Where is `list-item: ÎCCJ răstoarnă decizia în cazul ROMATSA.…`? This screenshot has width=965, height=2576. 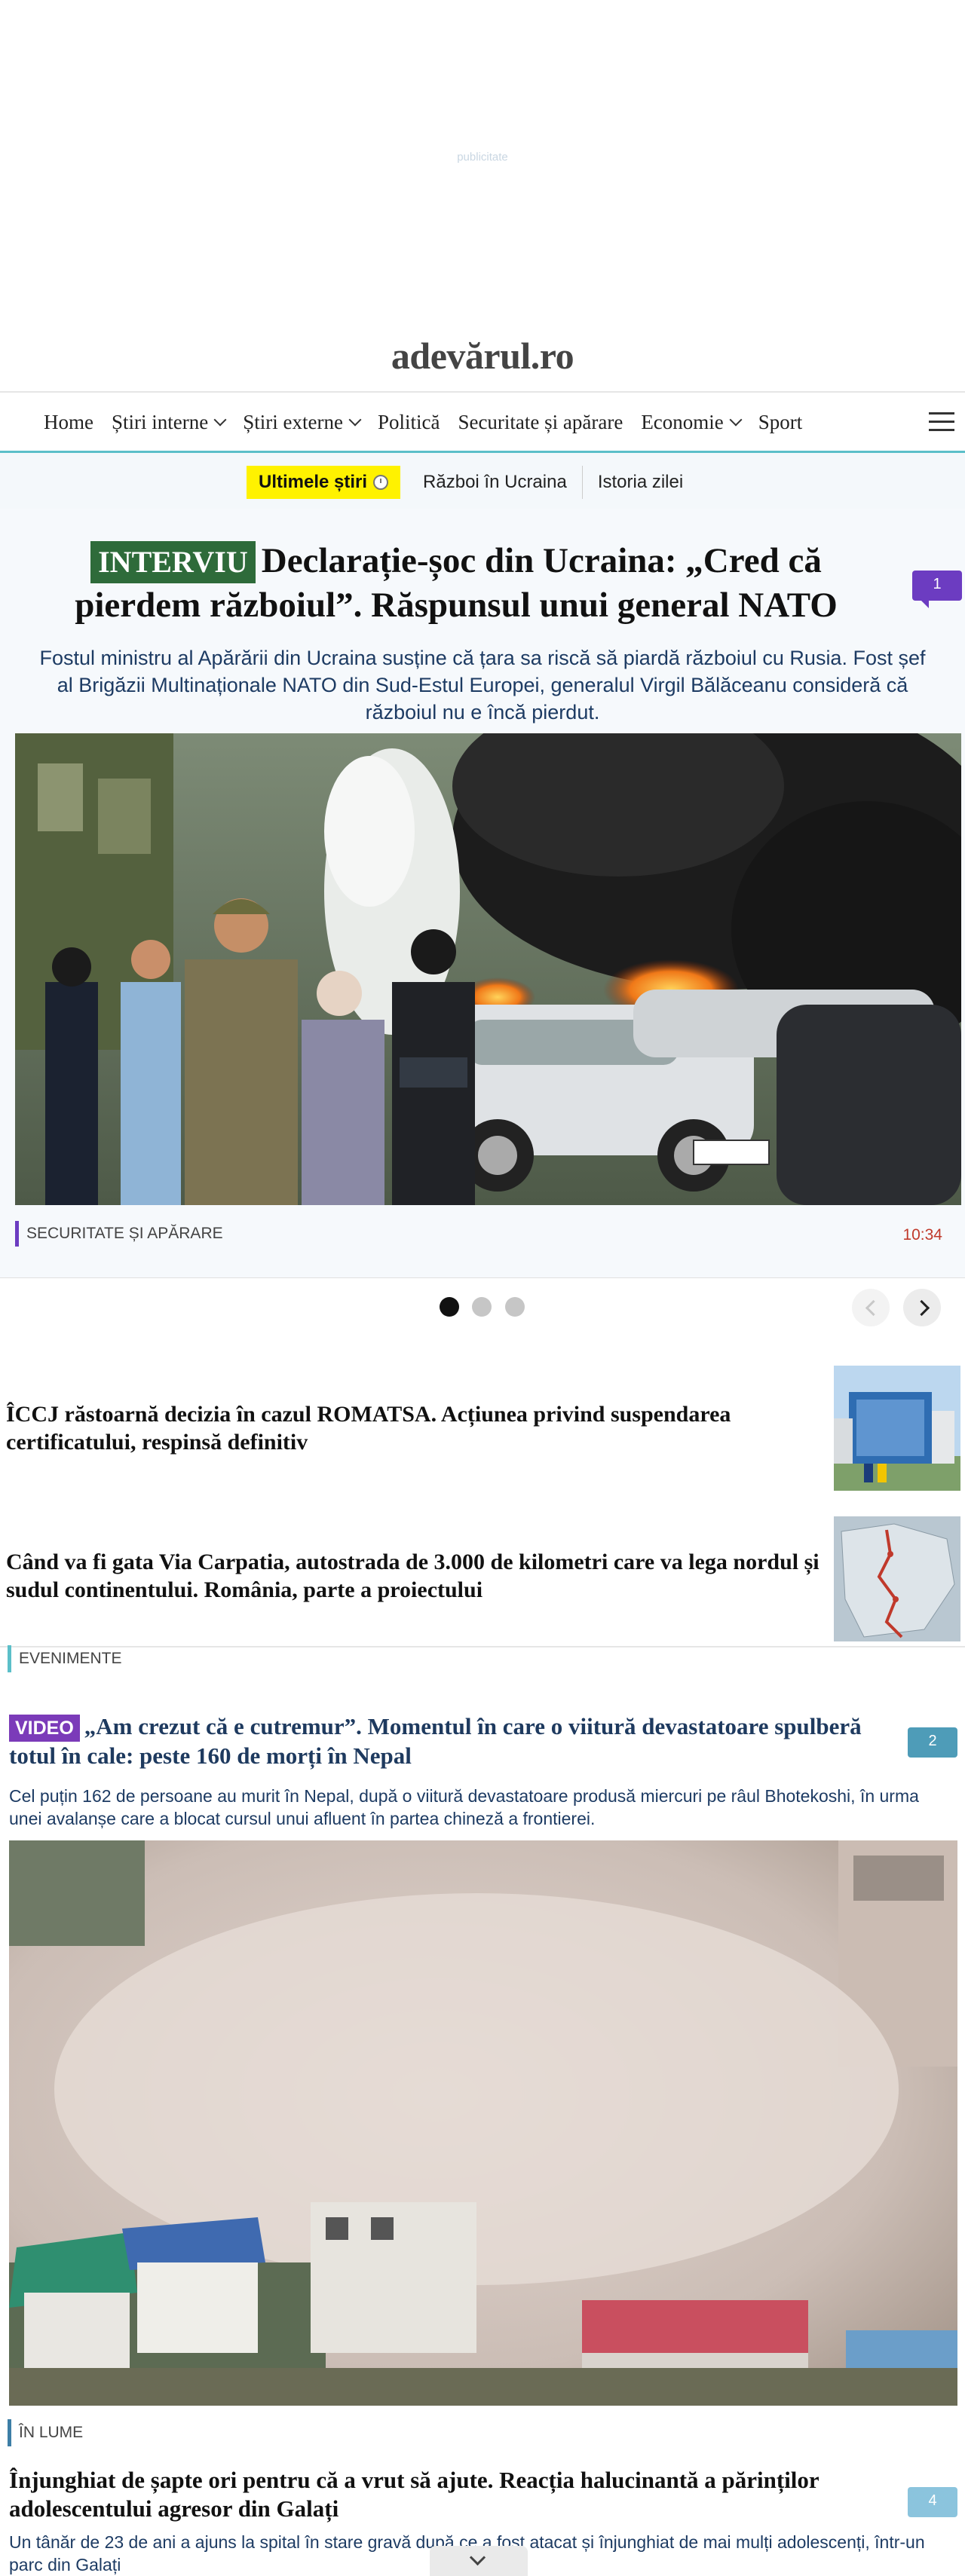 list-item: ÎCCJ răstoarnă decizia în cazul ROMATSA.… is located at coordinates (482, 1431).